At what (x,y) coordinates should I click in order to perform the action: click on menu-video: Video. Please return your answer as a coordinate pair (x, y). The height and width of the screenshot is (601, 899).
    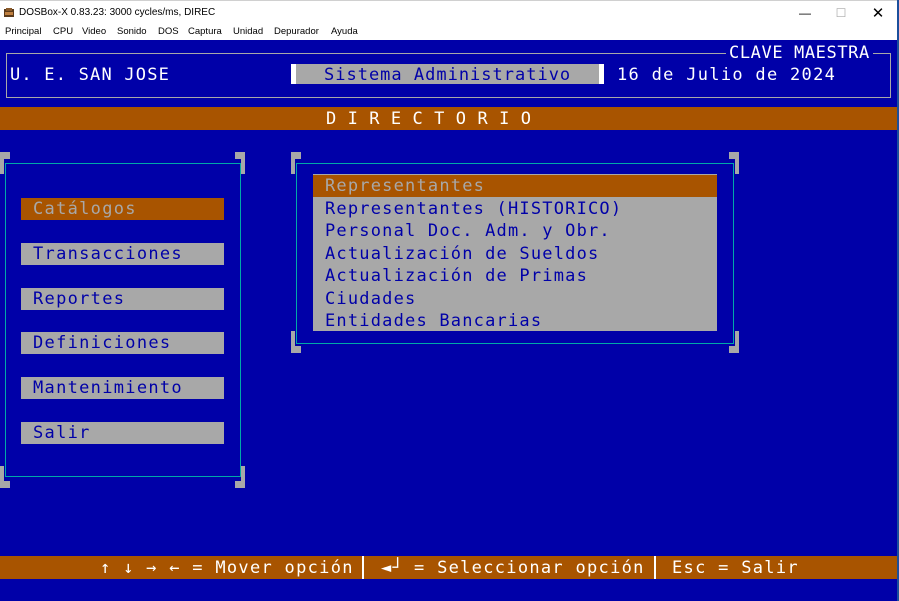
    Looking at the image, I should click on (94, 31).